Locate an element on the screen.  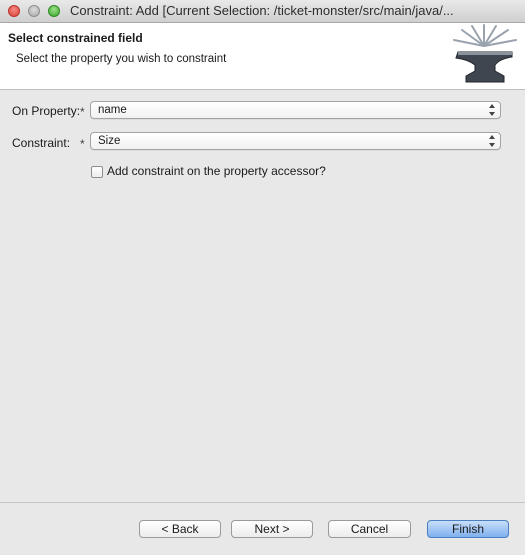
property-accessor-checkbox is located at coordinates (97, 172).